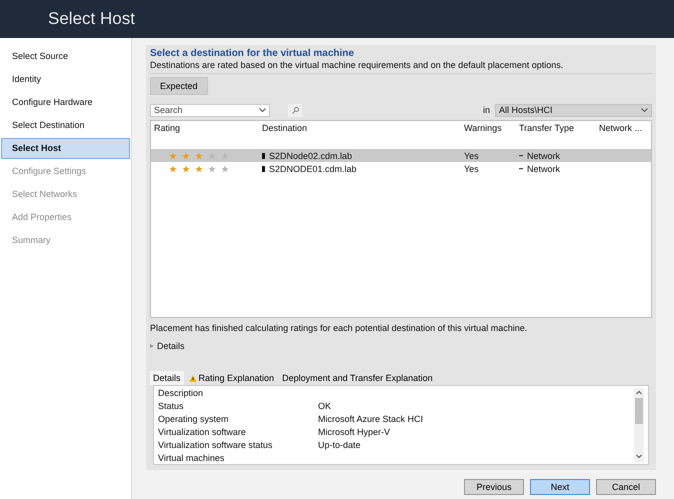  I want to click on property-name: Virtualization software status, so click(216, 446).